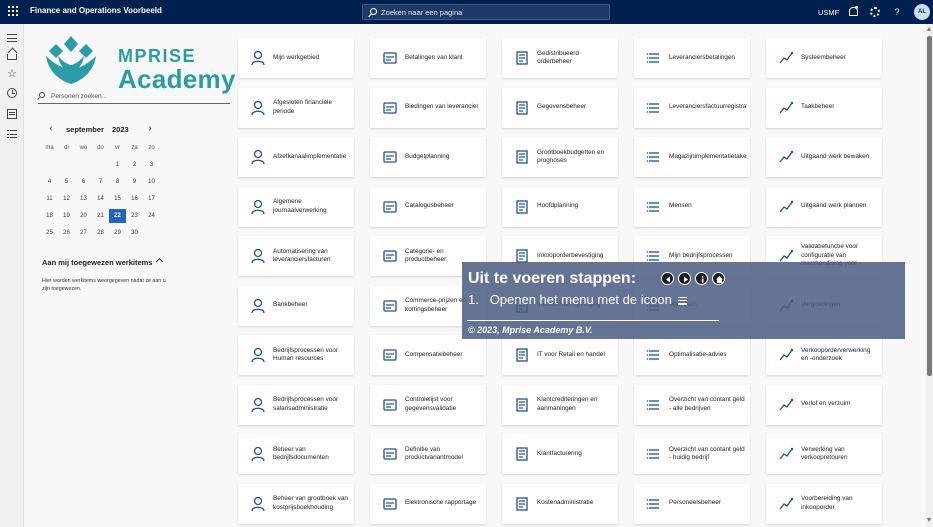 This screenshot has width=933, height=527. I want to click on calendar-prev-month-icon: ‹, so click(51, 129).